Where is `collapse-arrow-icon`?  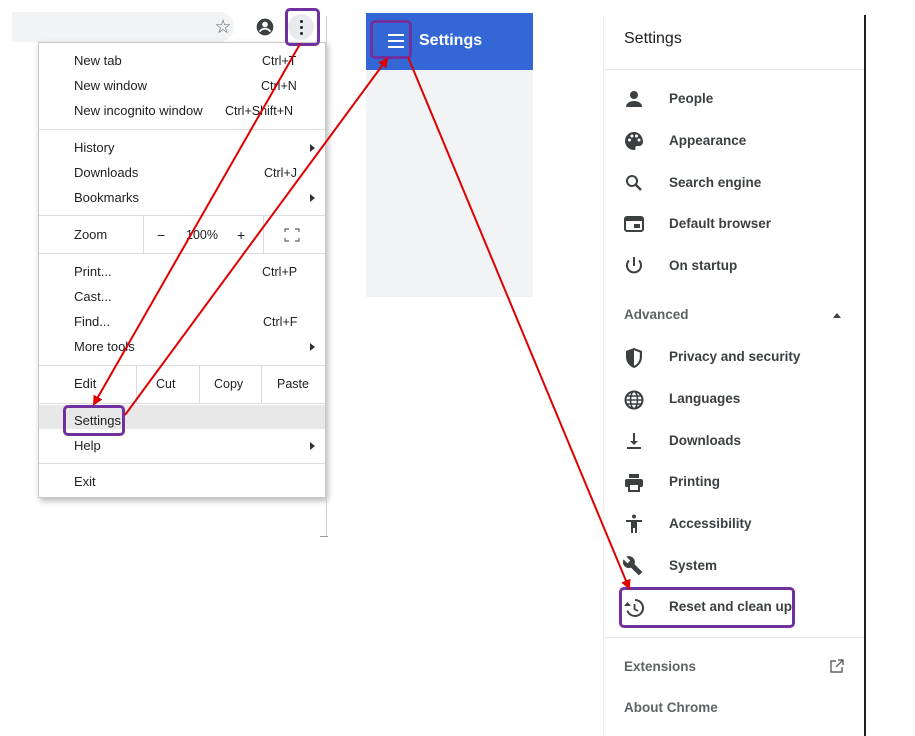
collapse-arrow-icon is located at coordinates (837, 315).